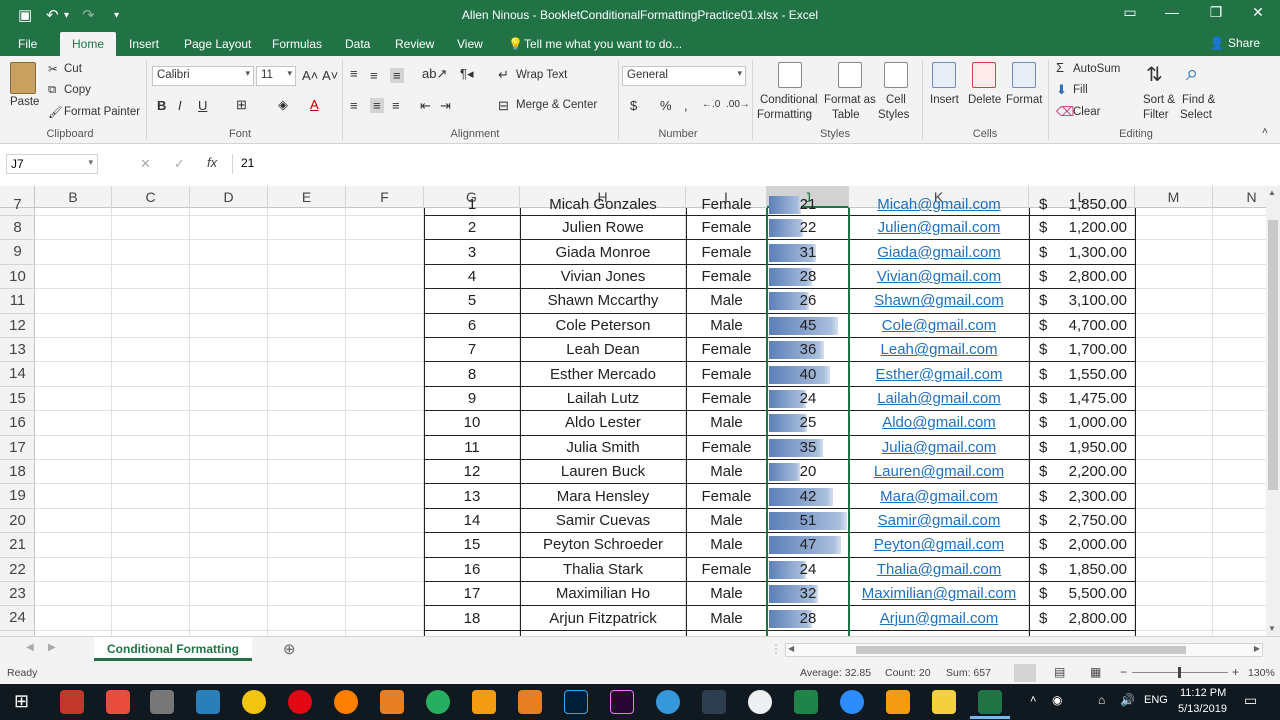 The image size is (1280, 720). I want to click on cell-number: 12, so click(472, 472).